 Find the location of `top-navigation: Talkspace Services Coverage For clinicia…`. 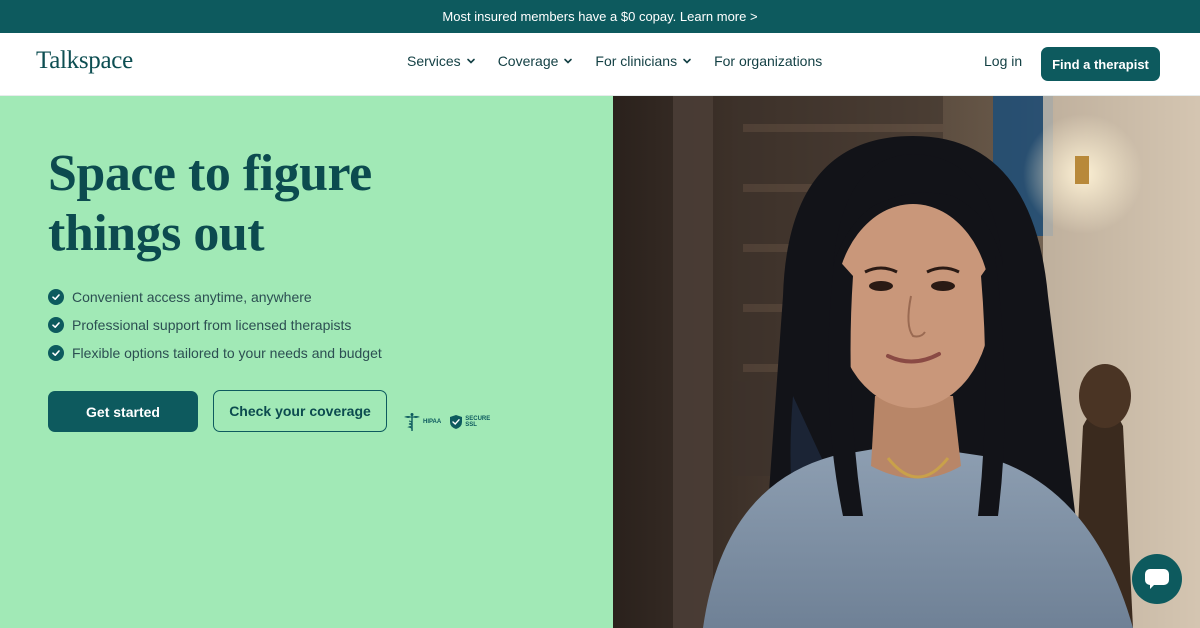

top-navigation: Talkspace Services Coverage For clinicia… is located at coordinates (600, 64).